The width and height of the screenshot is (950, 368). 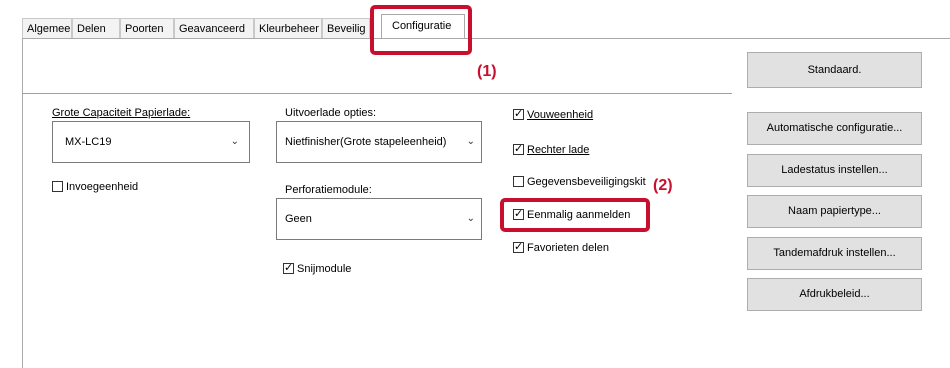 I want to click on perforatie-value: Geen, so click(x=298, y=219).